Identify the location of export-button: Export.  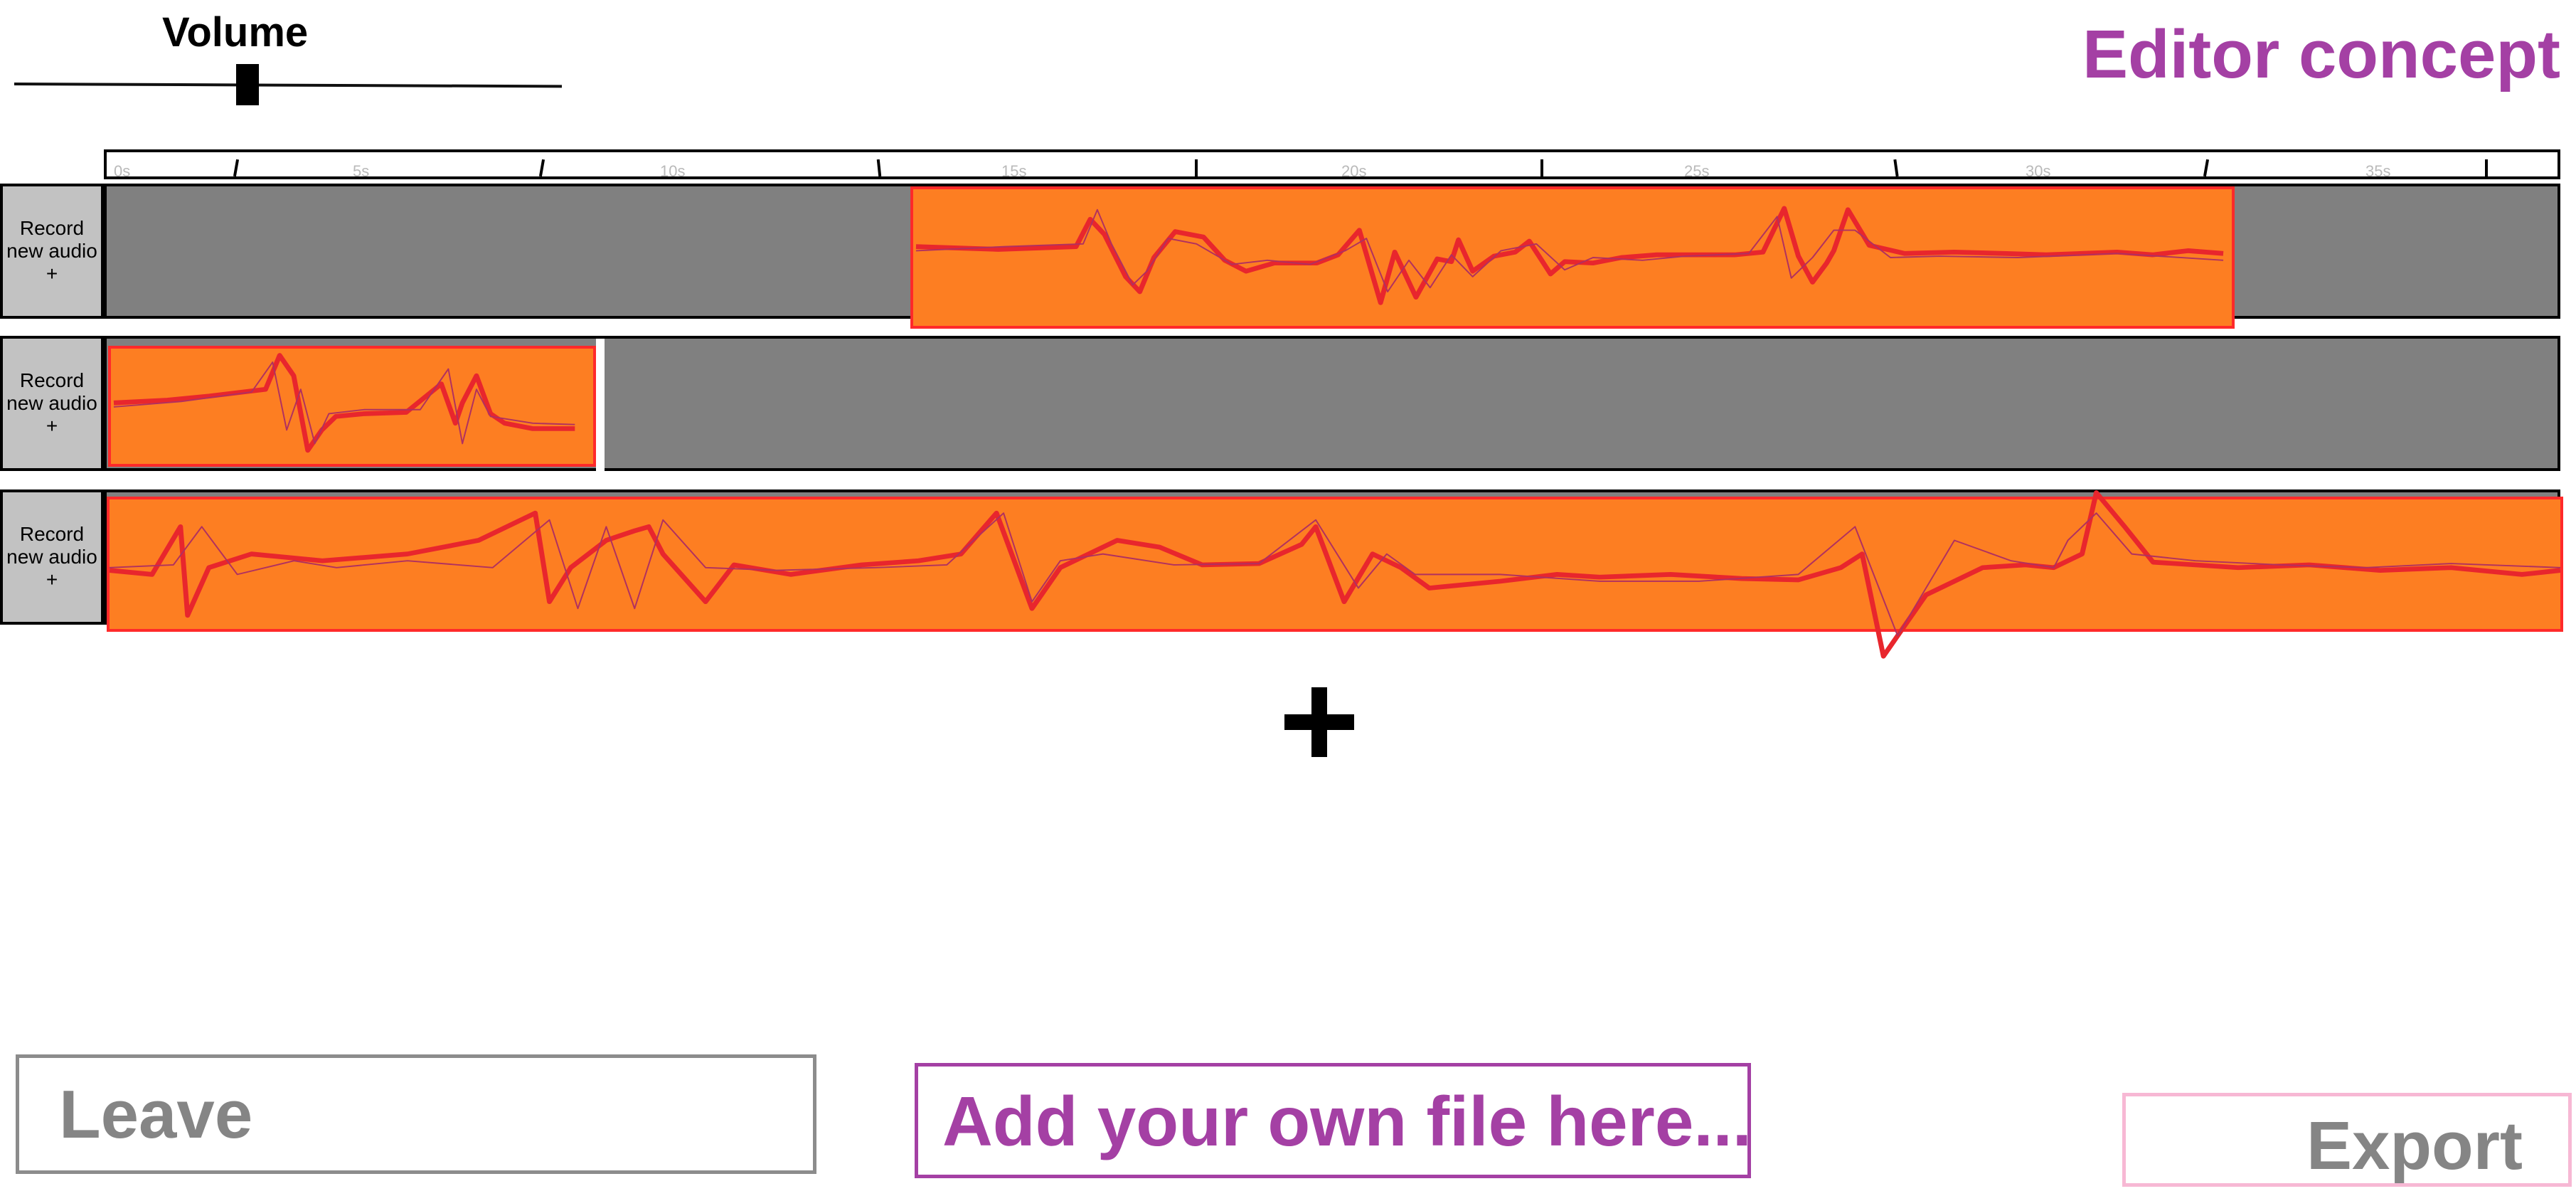
(2347, 1140).